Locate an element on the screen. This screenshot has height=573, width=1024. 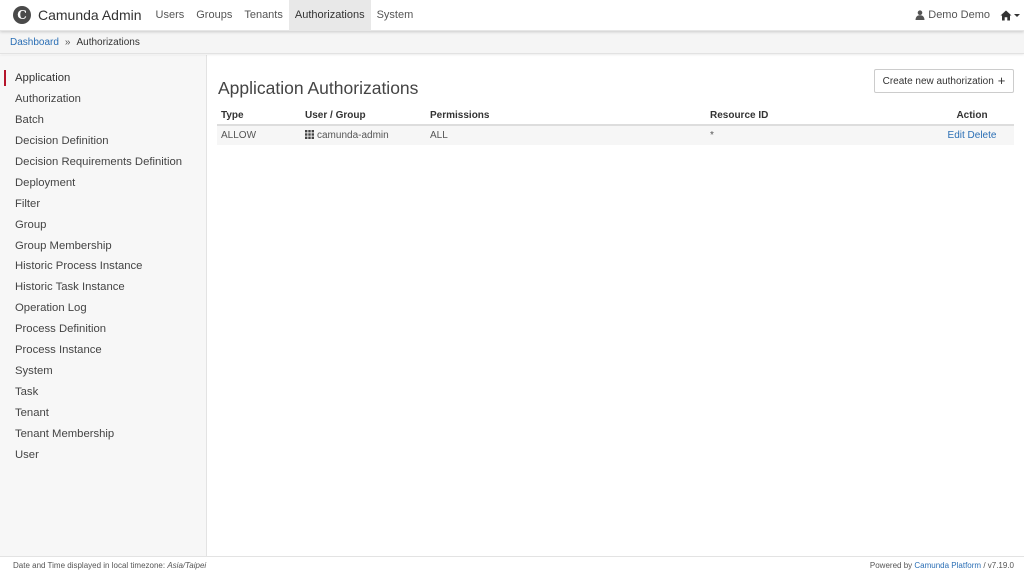
user-name: Demo Demo is located at coordinates (959, 15).